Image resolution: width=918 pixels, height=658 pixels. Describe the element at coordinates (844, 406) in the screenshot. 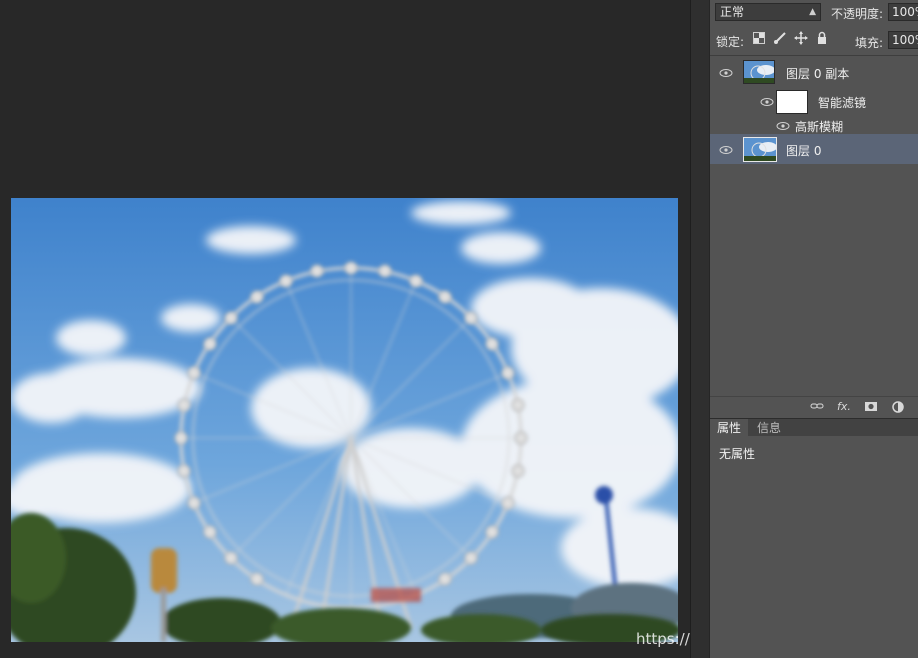

I see `fx-icon: fx.` at that location.